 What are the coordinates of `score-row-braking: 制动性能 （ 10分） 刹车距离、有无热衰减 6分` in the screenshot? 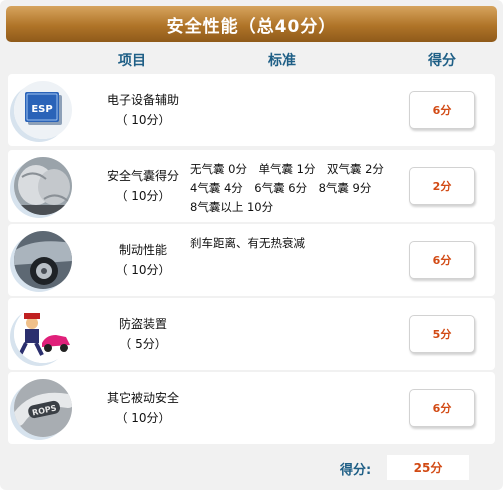 It's located at (251, 260).